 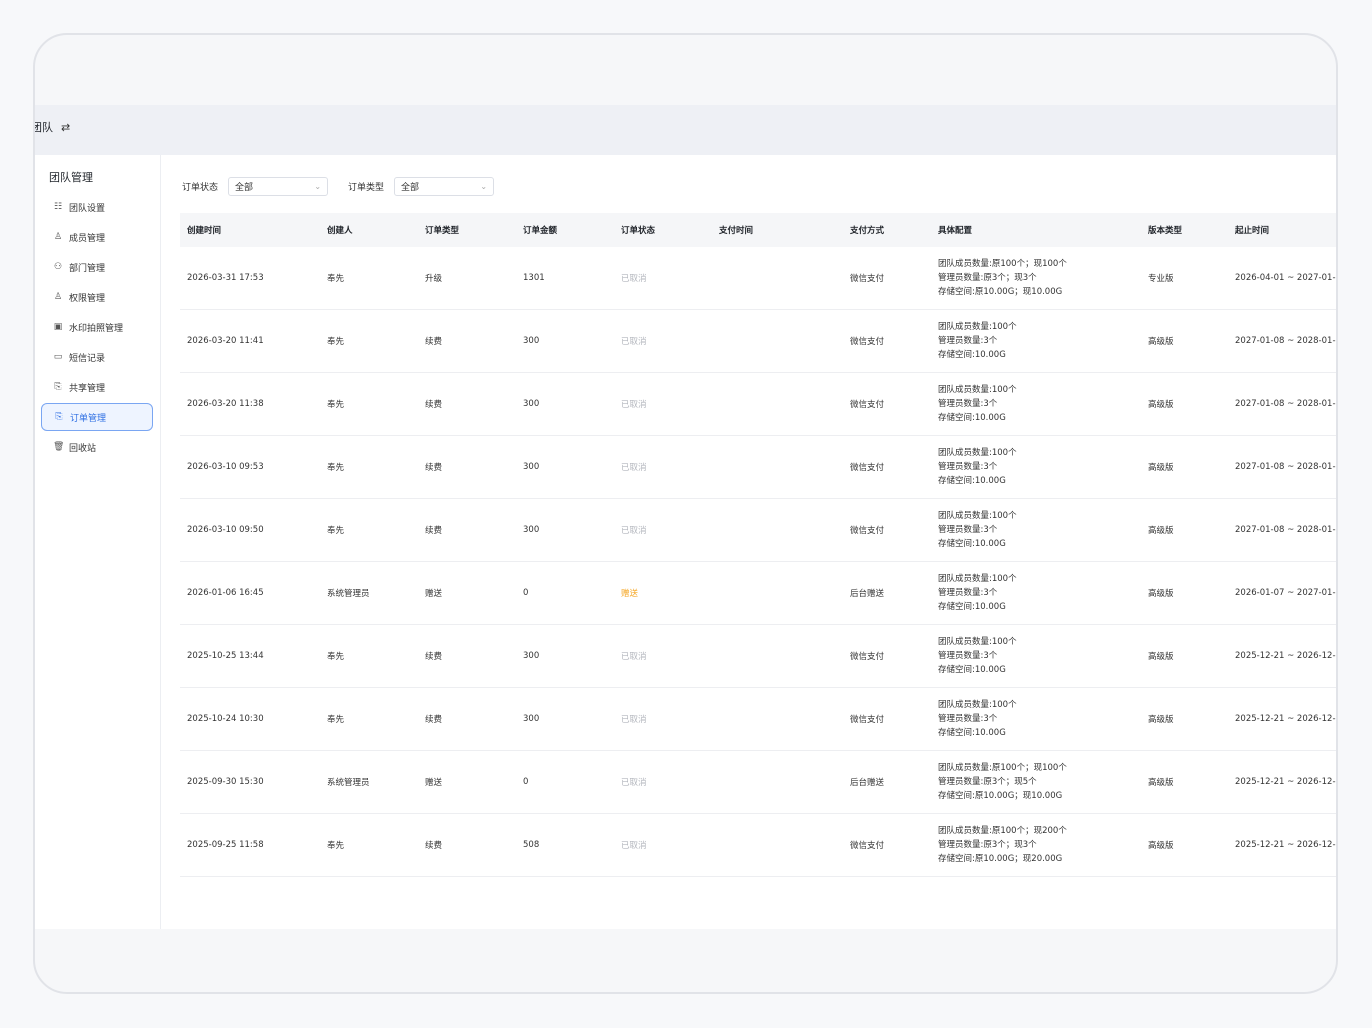 I want to click on sidebar-item-7: ⎘ 订单管理, so click(x=97, y=417).